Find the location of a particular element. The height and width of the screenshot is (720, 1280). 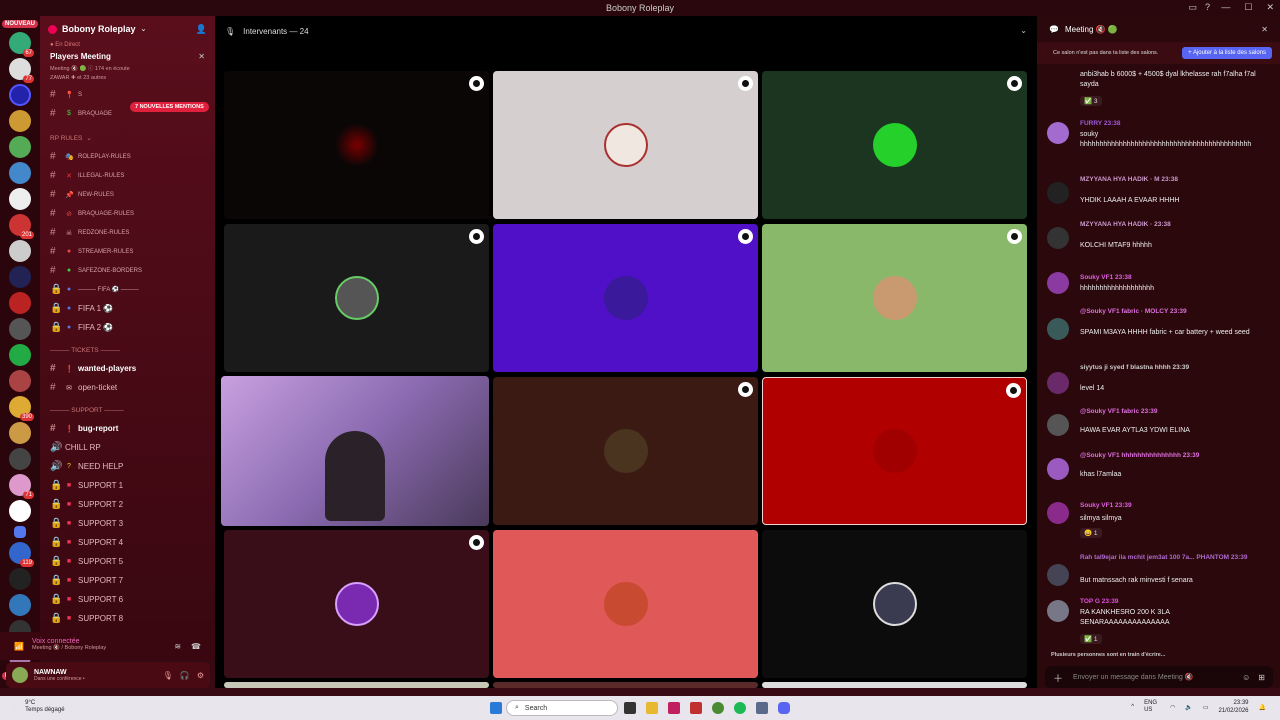

channel-item: # ✕ ILLEGAL-RULES is located at coordinates (127, 175).